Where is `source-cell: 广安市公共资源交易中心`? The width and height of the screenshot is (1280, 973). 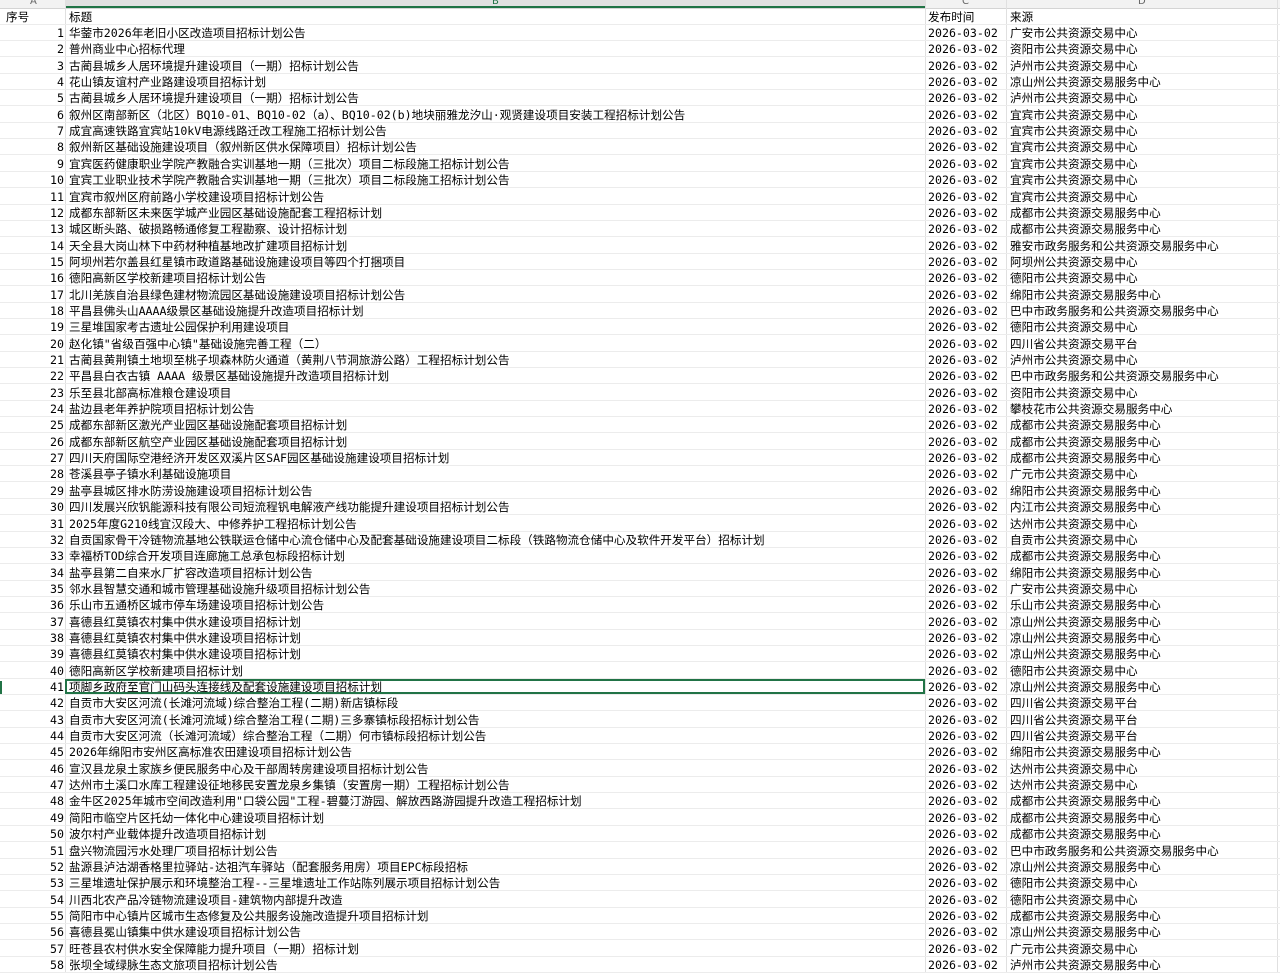 source-cell: 广安市公共资源交易中心 is located at coordinates (1074, 33).